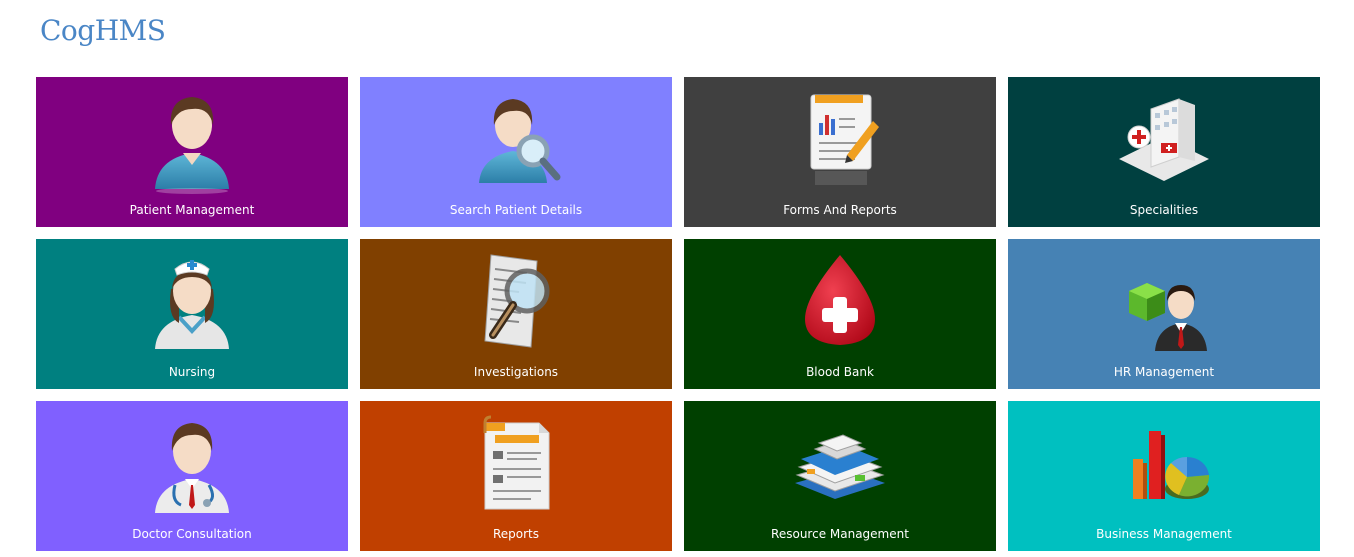 The width and height of the screenshot is (1354, 557). I want to click on tile-hr-management: HR Management, so click(1164, 314).